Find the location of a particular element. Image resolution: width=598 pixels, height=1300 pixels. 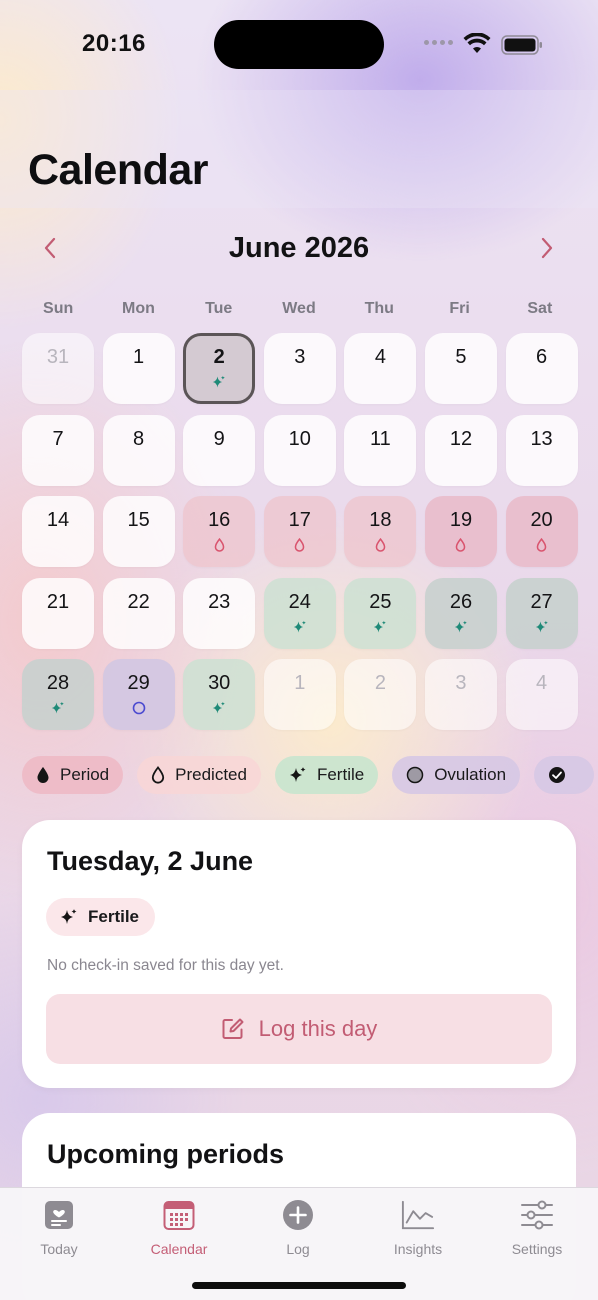

calendar-day: 26 is located at coordinates (460, 613).